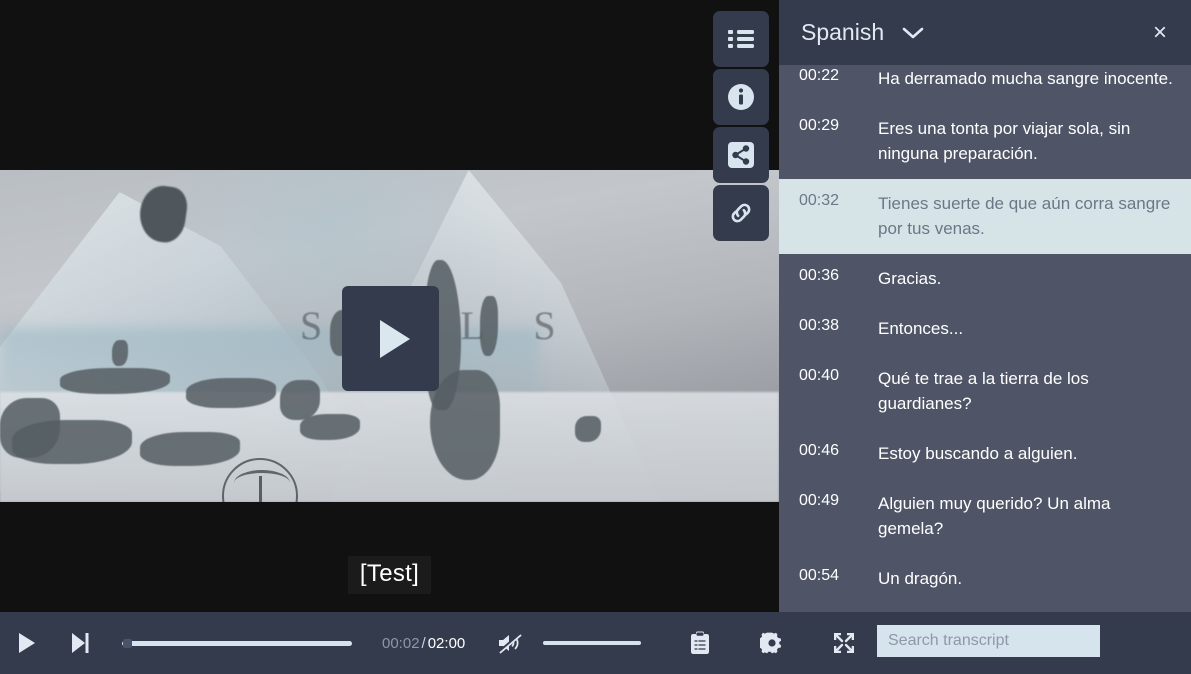 Image resolution: width=1191 pixels, height=674 pixels. What do you see at coordinates (819, 75) in the screenshot?
I see `cue-timestamp: 00:22` at bounding box center [819, 75].